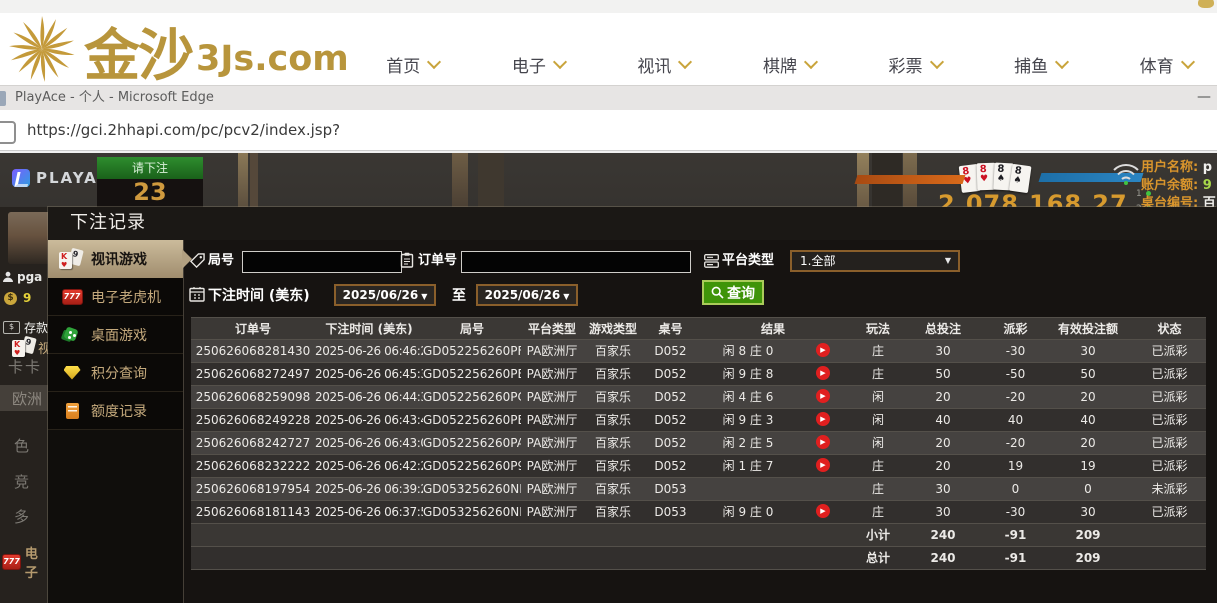  What do you see at coordinates (22, 481) in the screenshot?
I see `lobby-item-race: 竞` at bounding box center [22, 481].